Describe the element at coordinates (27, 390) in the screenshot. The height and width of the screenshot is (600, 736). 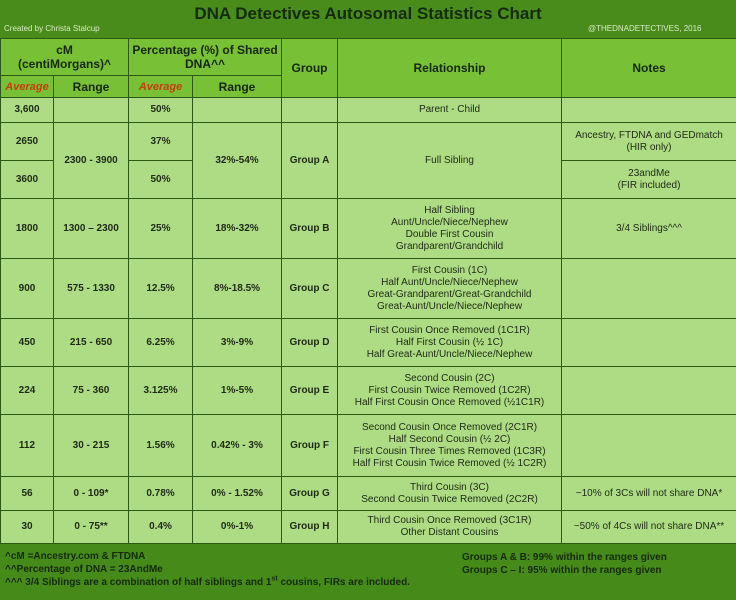
I see `cm-average: 224` at that location.